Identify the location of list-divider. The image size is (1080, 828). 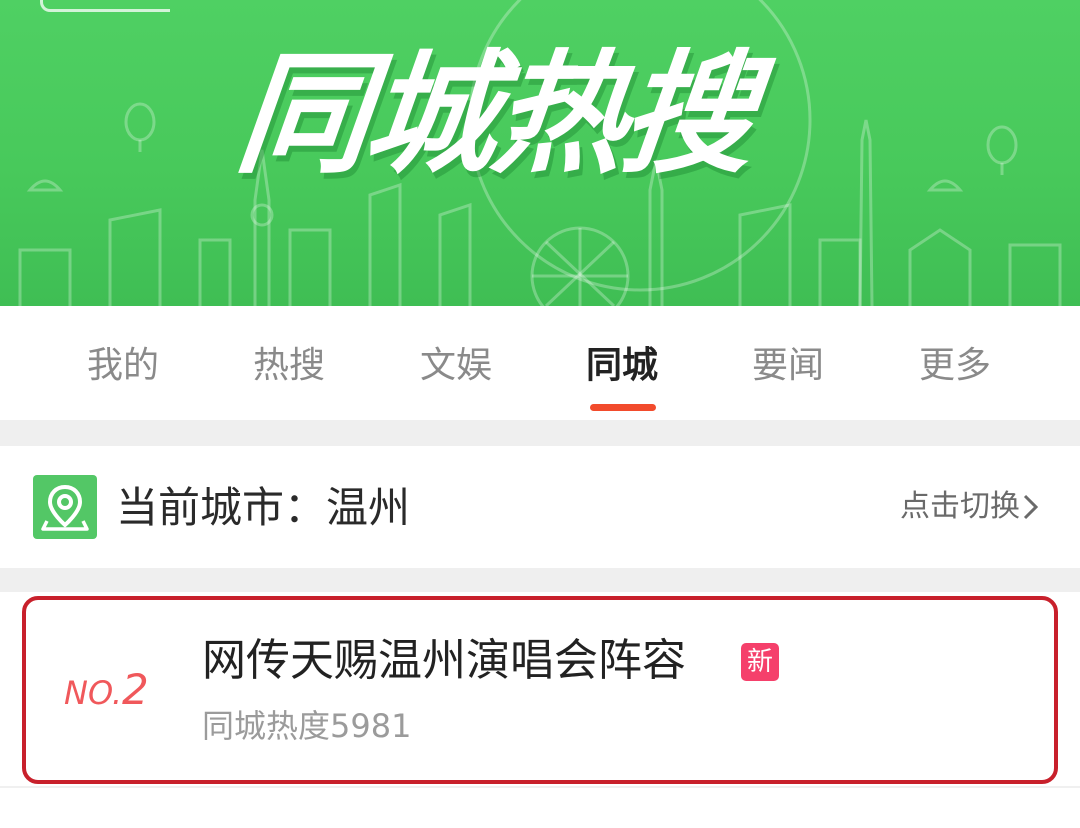
(540, 787).